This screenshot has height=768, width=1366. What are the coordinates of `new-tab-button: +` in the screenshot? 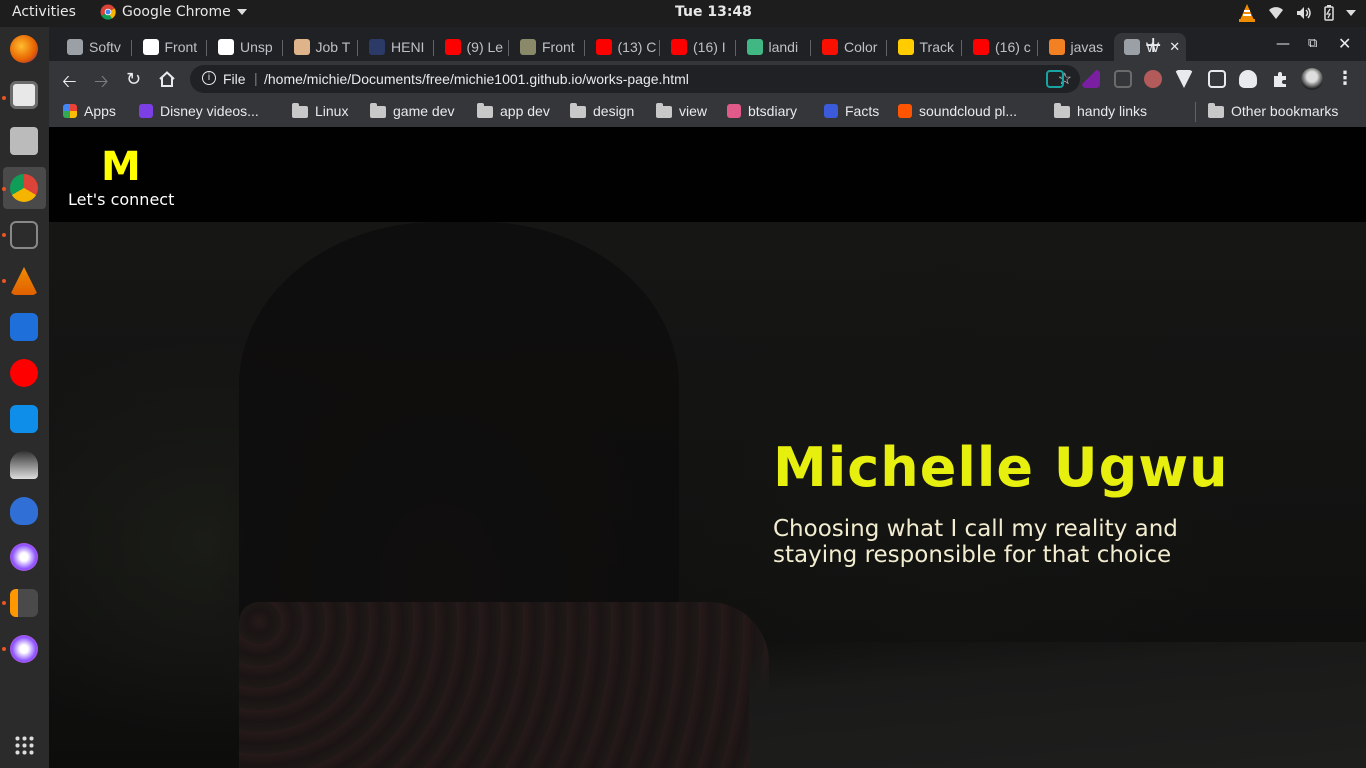 It's located at (1153, 45).